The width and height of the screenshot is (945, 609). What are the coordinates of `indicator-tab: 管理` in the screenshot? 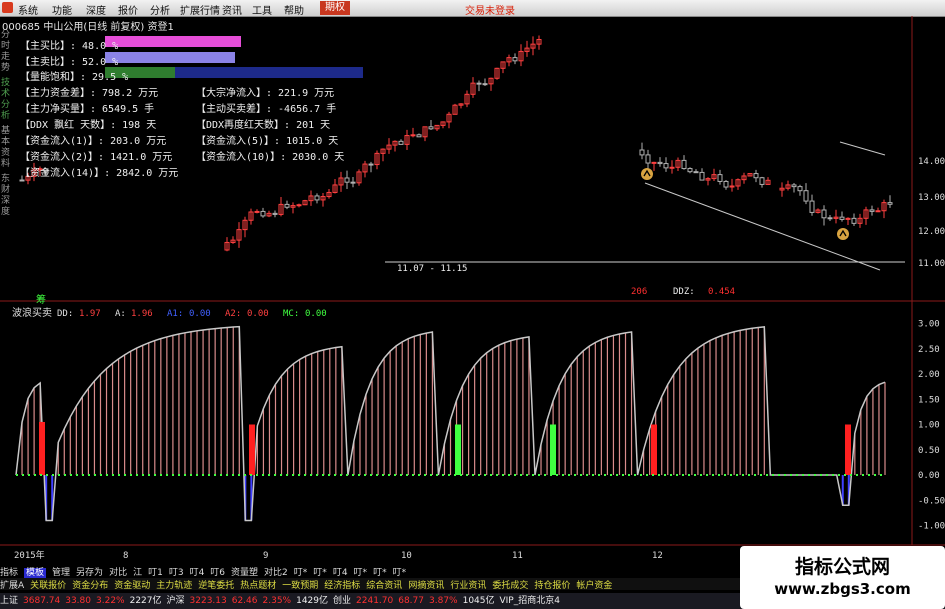 It's located at (61, 573).